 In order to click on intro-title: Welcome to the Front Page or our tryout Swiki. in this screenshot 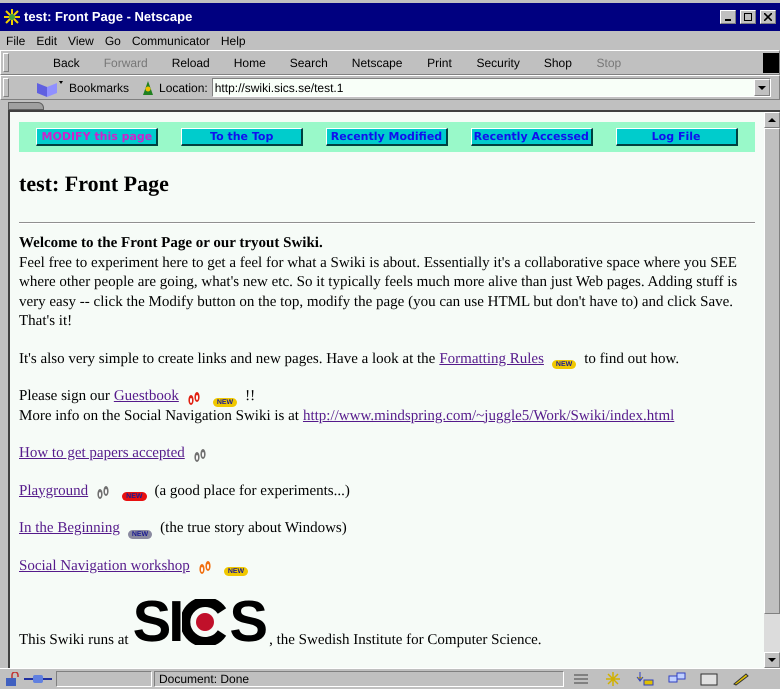, I will do `click(171, 243)`.